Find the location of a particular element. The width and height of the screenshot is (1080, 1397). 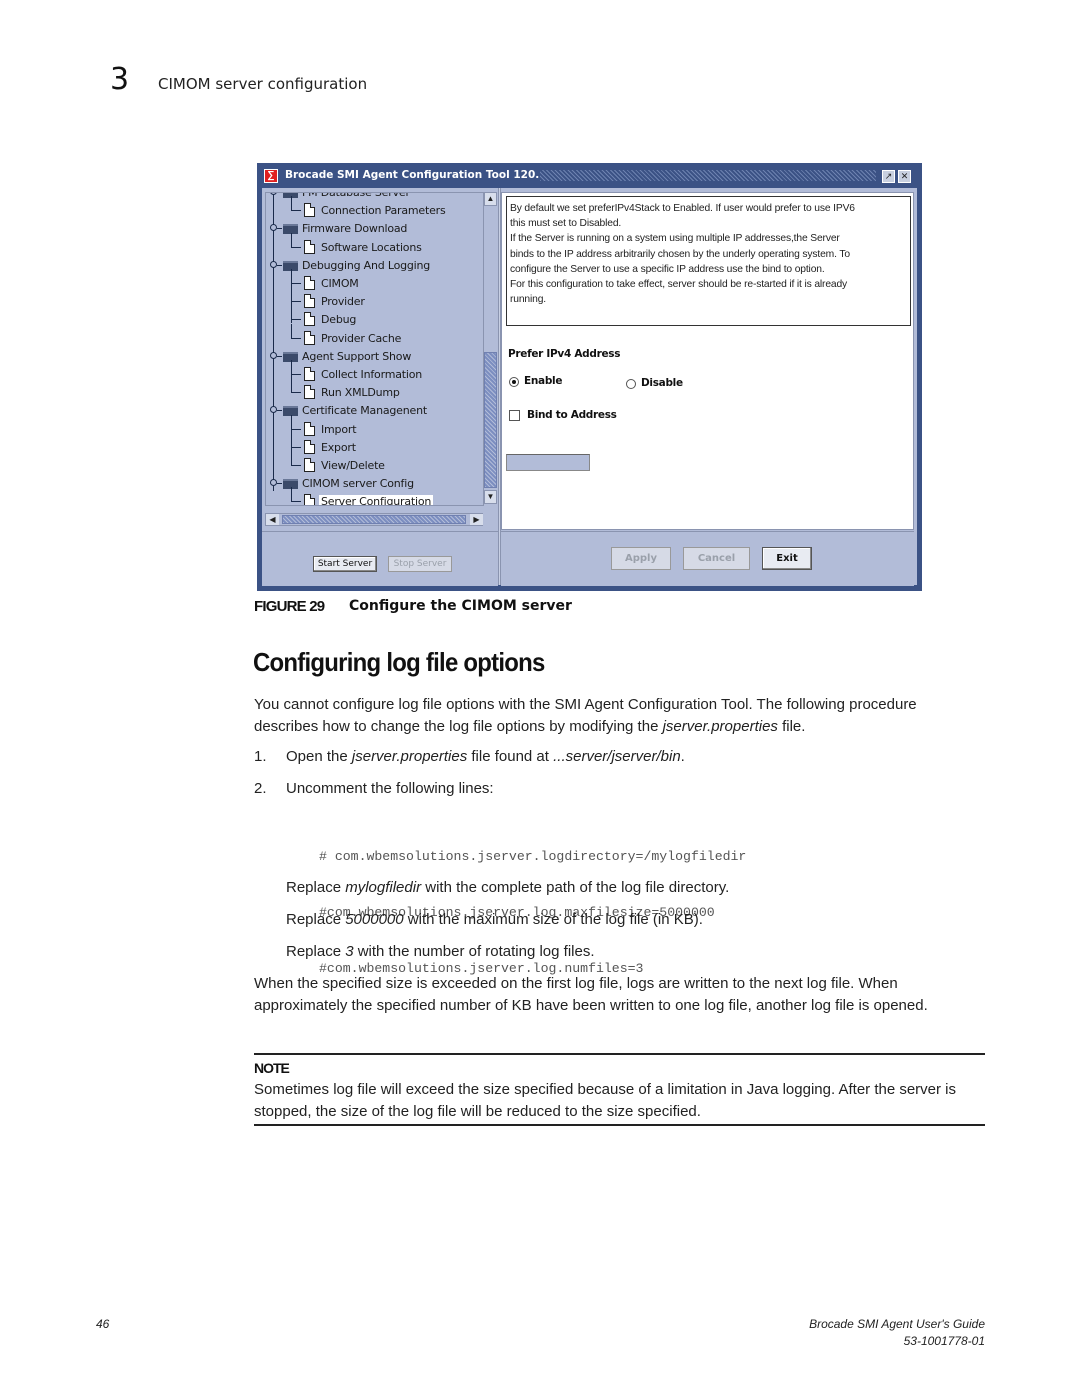

text-run: Open the is located at coordinates (319, 756).